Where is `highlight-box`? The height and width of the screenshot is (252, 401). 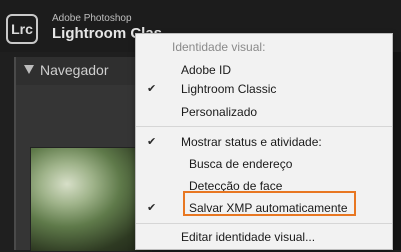 highlight-box is located at coordinates (269, 203).